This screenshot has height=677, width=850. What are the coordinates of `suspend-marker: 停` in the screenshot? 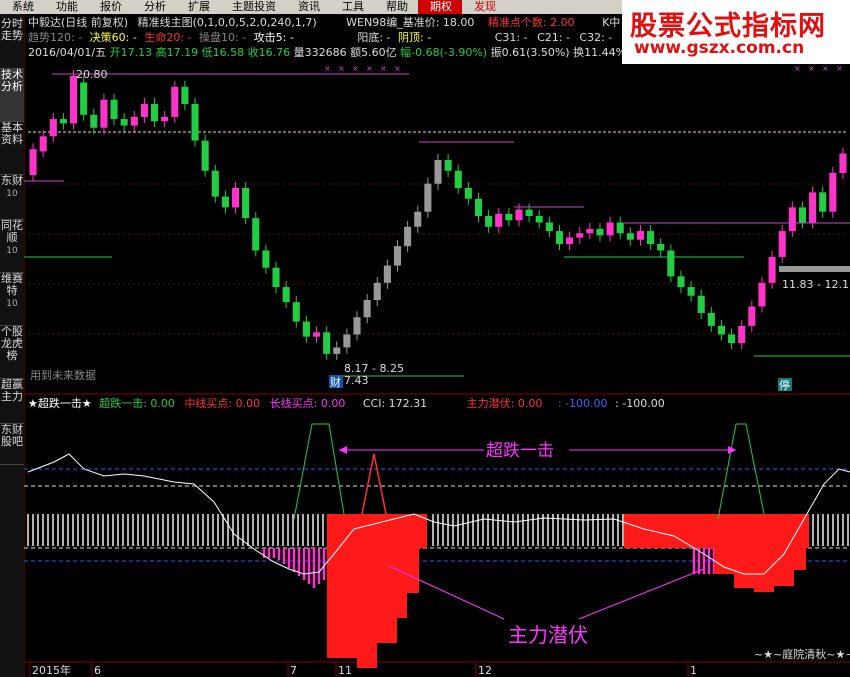 It's located at (784, 385).